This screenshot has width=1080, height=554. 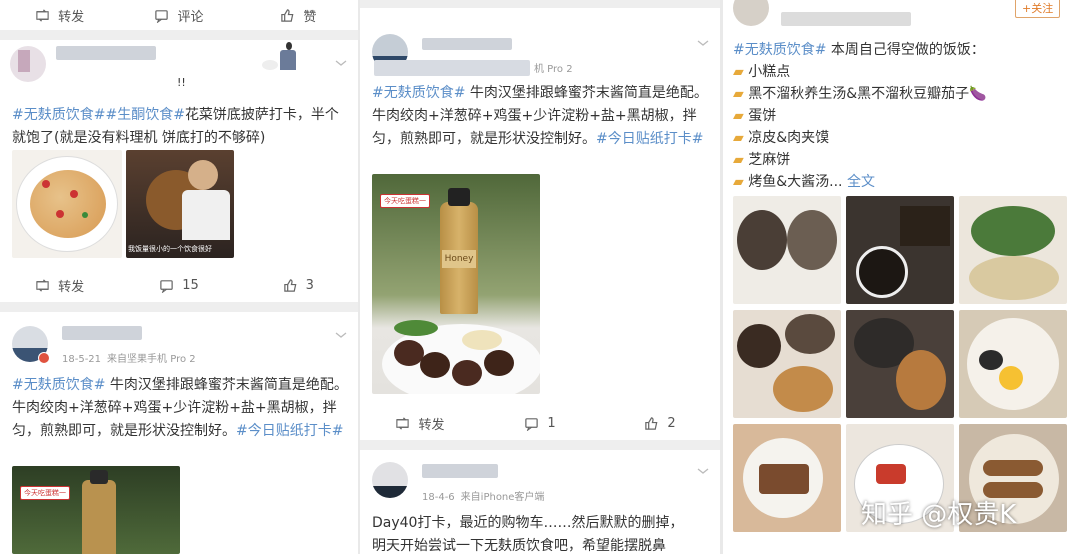 I want to click on top-action-bar: 转发 评论 赞, so click(x=179, y=15).